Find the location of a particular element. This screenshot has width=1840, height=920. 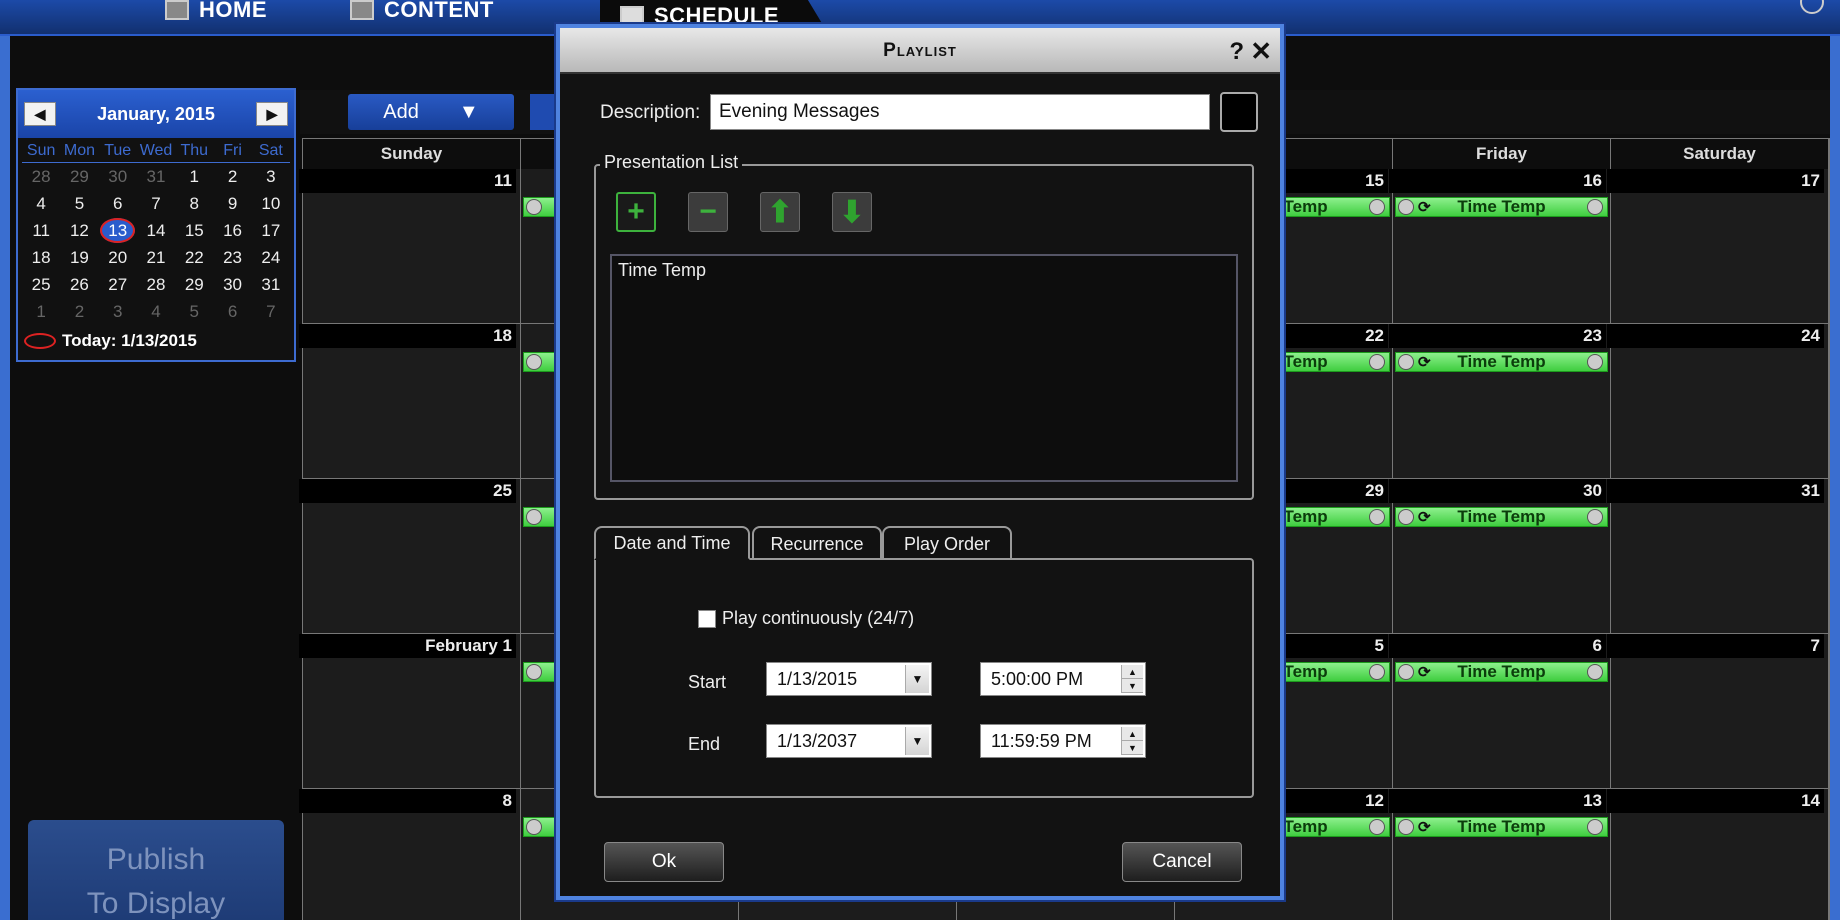

mini-calendar-day-label: 12 is located at coordinates (79, 230).